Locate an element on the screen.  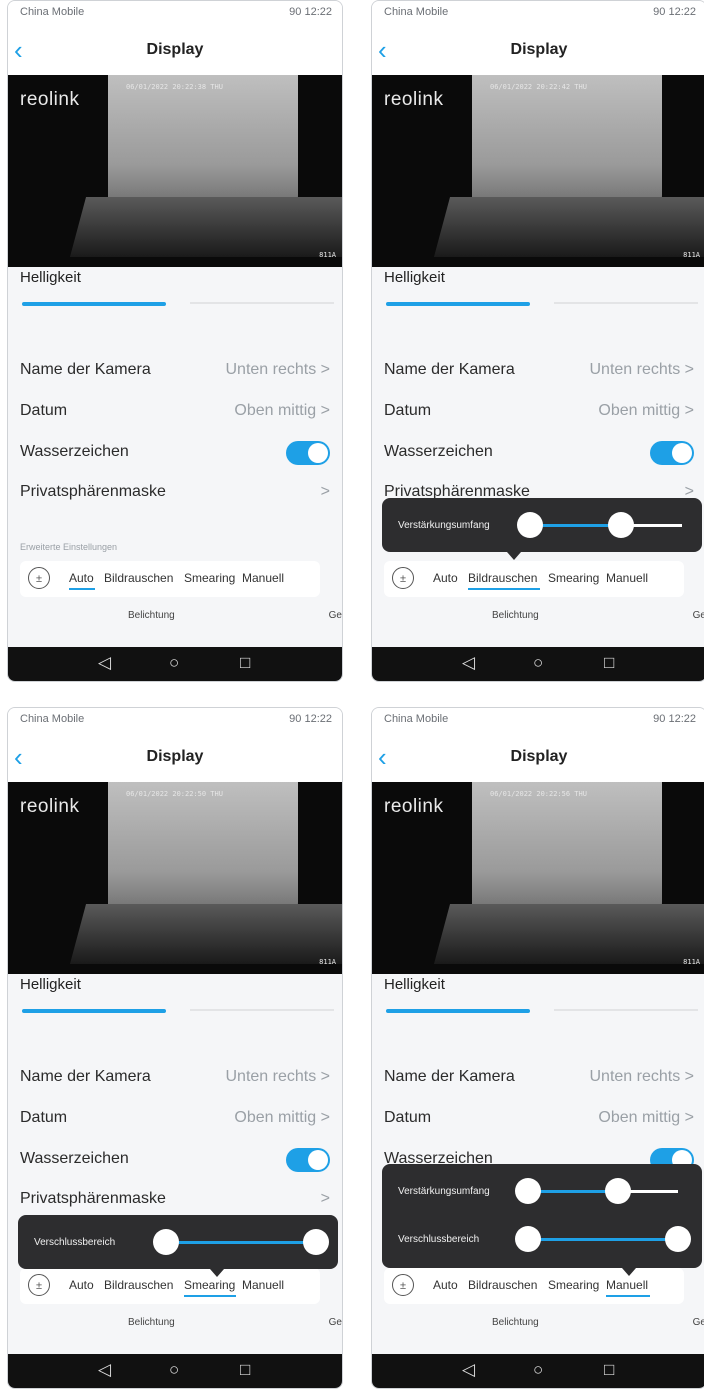
camera-preview: reolink 06/01/2022 20:22:50 THU 811A is located at coordinates (175, 878).